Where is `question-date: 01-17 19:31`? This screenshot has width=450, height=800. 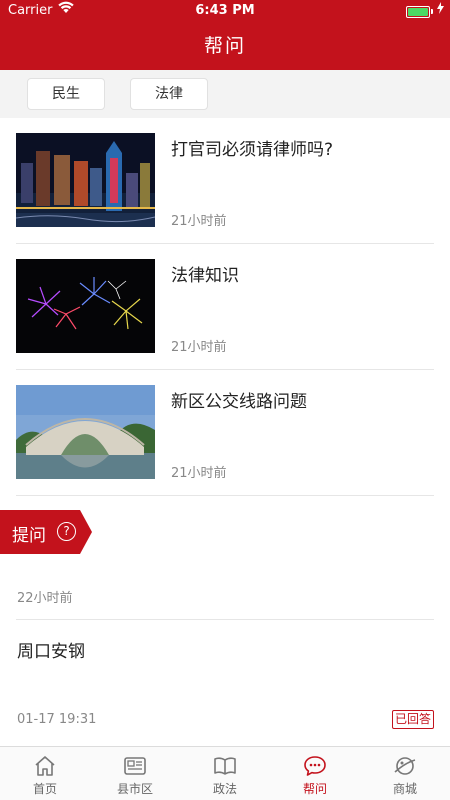
question-date: 01-17 19:31 is located at coordinates (57, 719).